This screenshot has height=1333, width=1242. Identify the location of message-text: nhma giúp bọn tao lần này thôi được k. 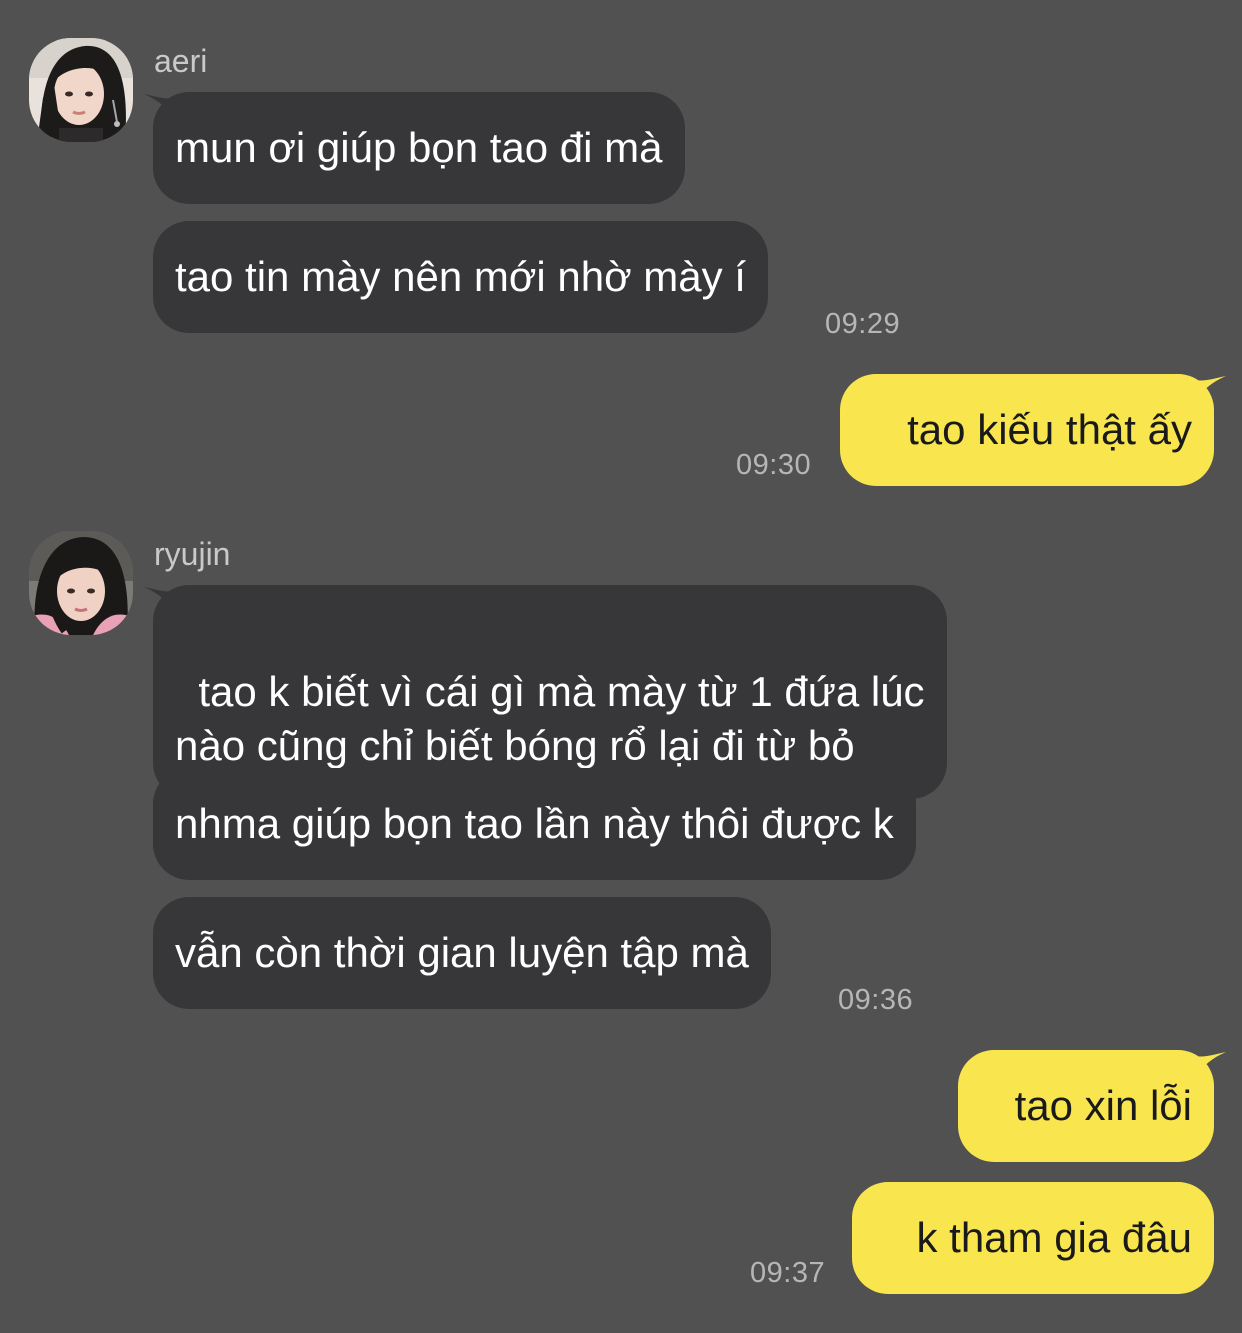
(534, 823).